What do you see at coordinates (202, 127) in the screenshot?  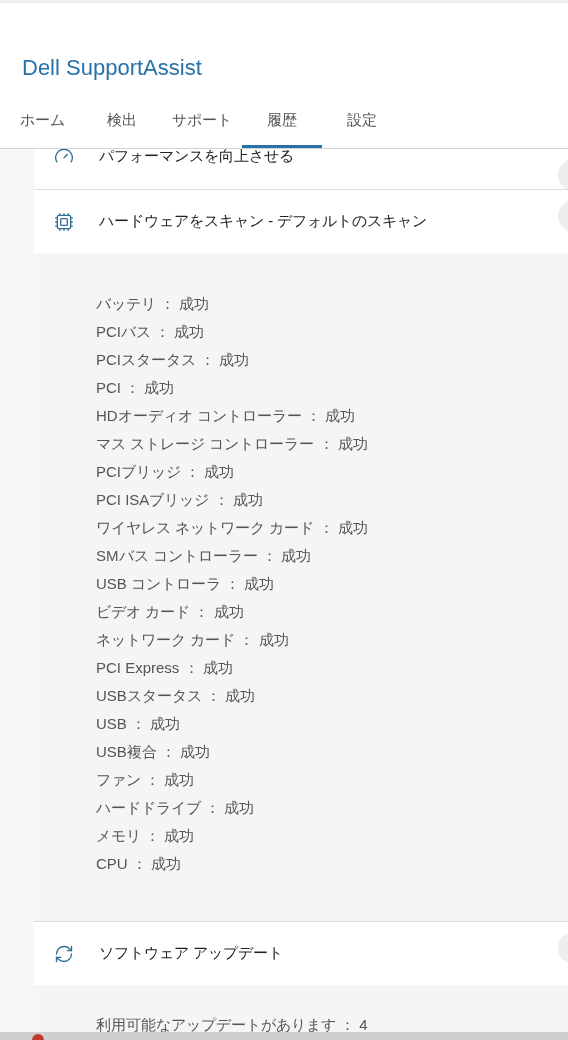 I see `nav-tab: サポート` at bounding box center [202, 127].